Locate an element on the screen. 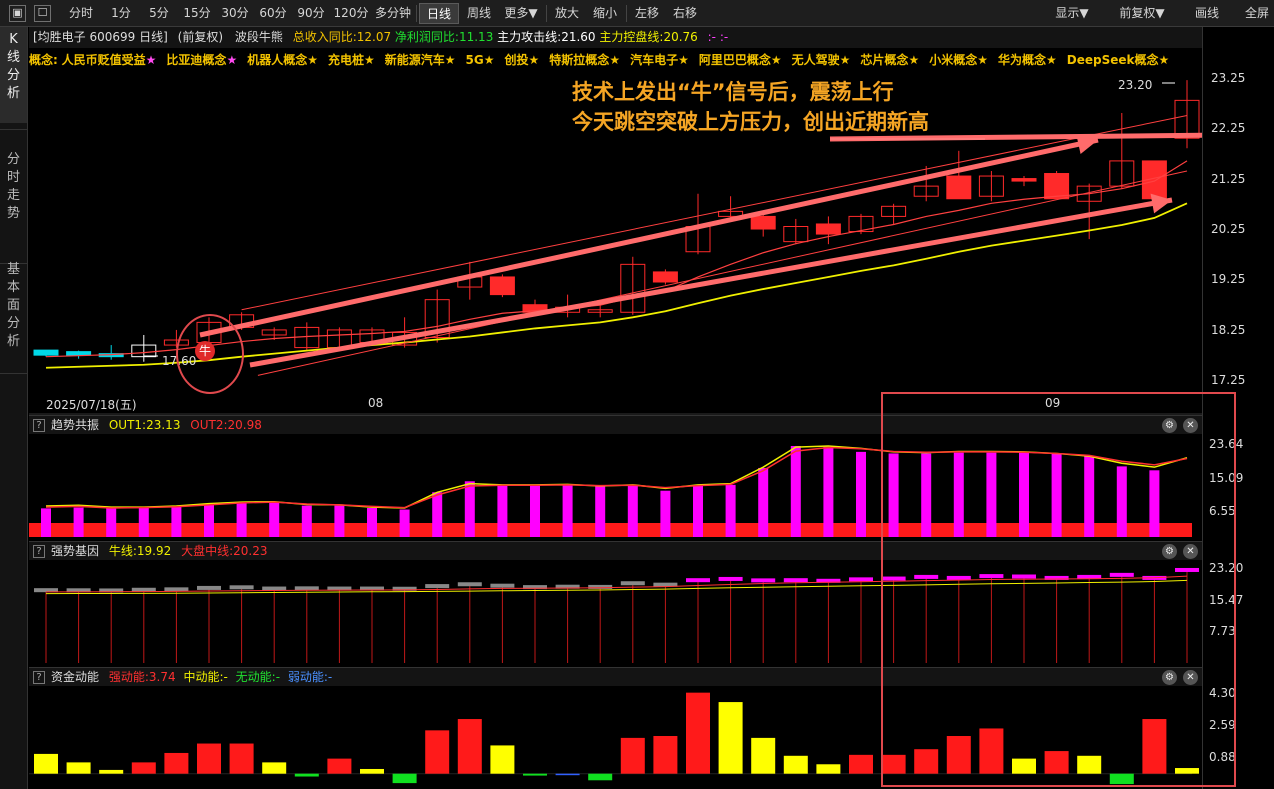 This screenshot has width=1274, height=789. annotation-line1: 技术上发出“牛”信号后，震荡上行 is located at coordinates (733, 92).